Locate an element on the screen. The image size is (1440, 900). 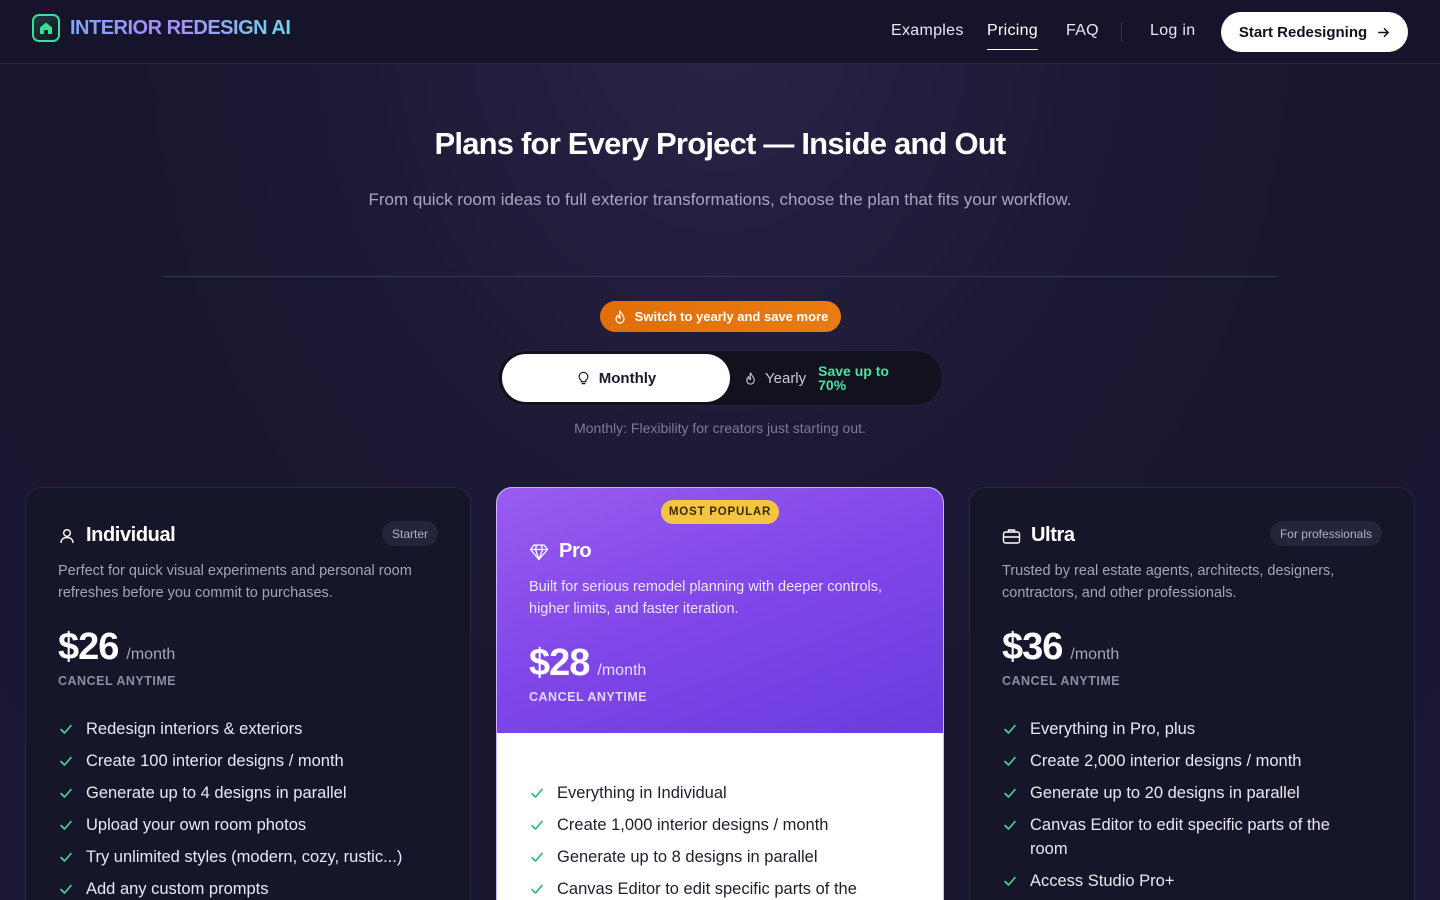
feature-item: Everything in Pro, plus is located at coordinates (1172, 729).